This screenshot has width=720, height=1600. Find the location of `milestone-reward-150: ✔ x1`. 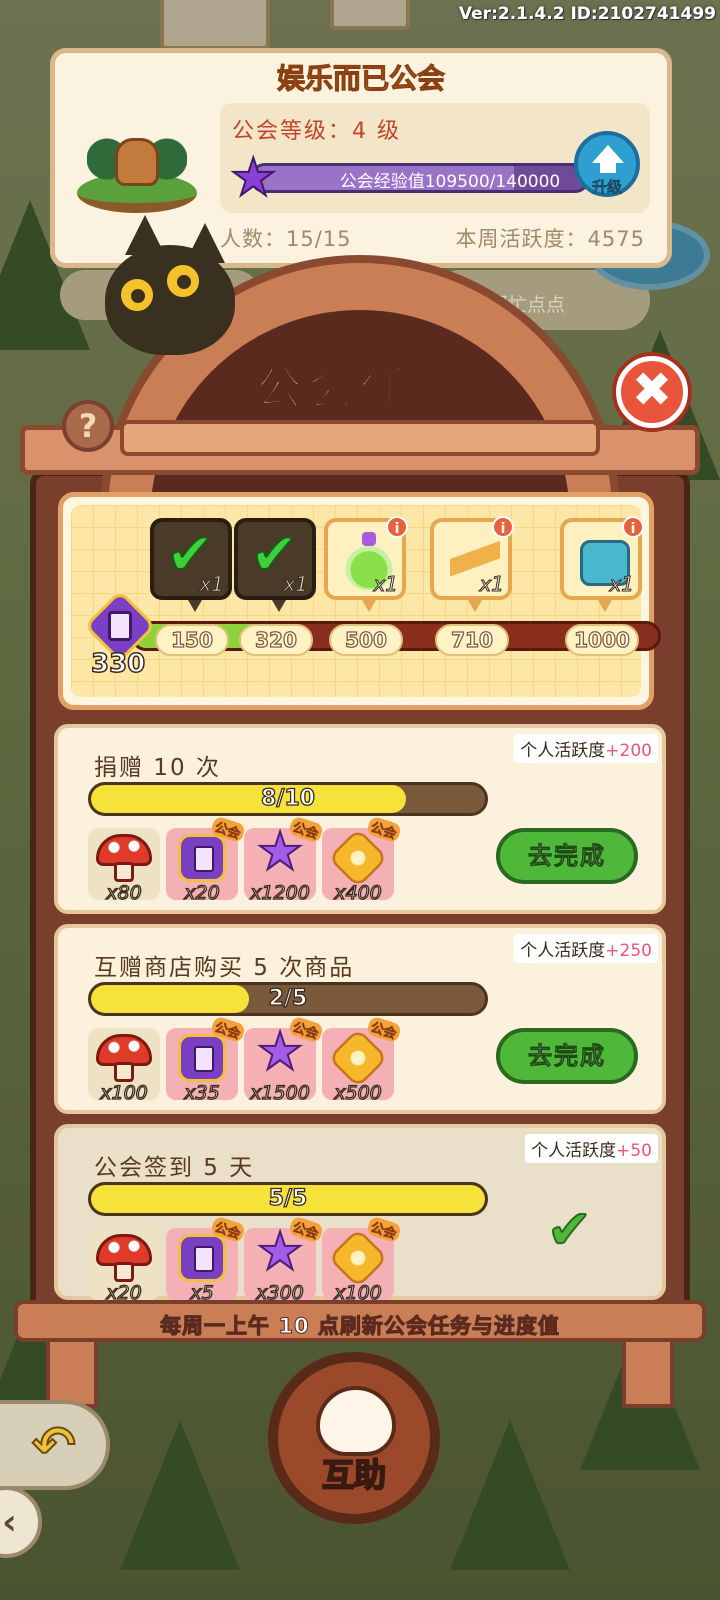

milestone-reward-150: ✔ x1 is located at coordinates (191, 565).